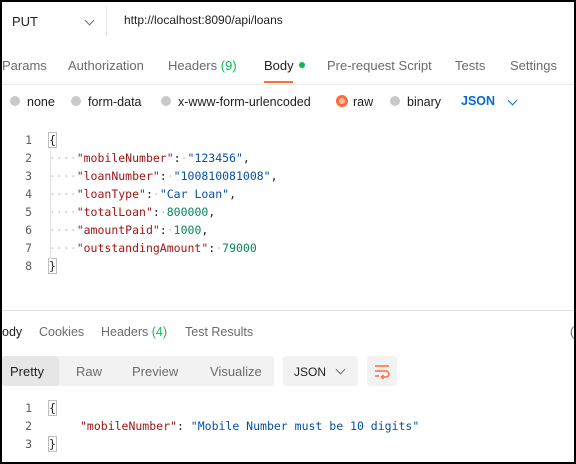 This screenshot has height=464, width=576. I want to click on format-pretty-label: Pretty, so click(27, 371).